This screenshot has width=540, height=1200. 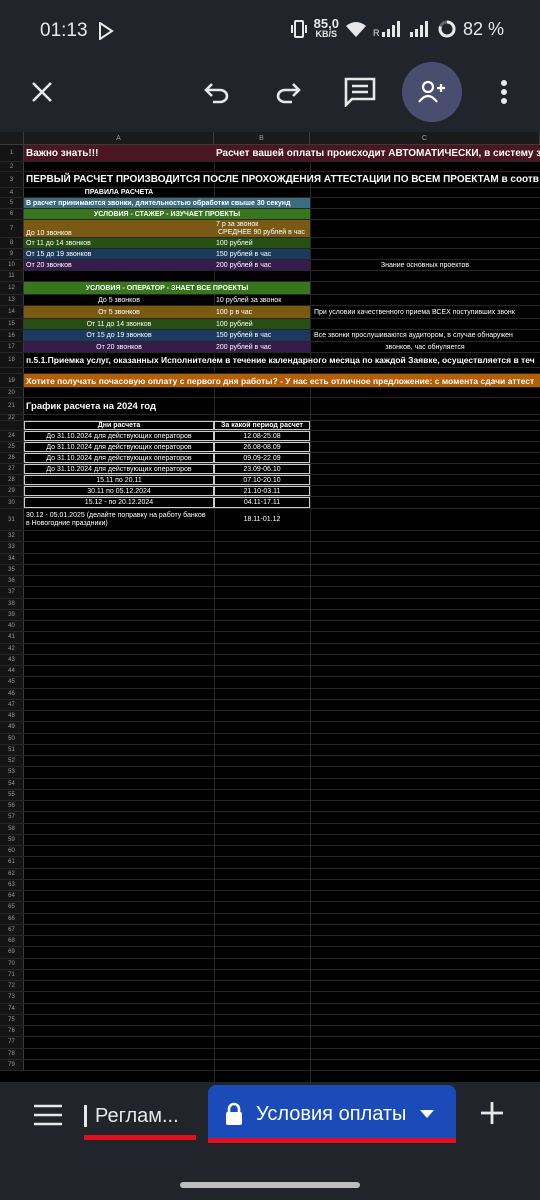 I want to click on cell-a29: 30.11 по 05.12.2024, so click(x=119, y=491).